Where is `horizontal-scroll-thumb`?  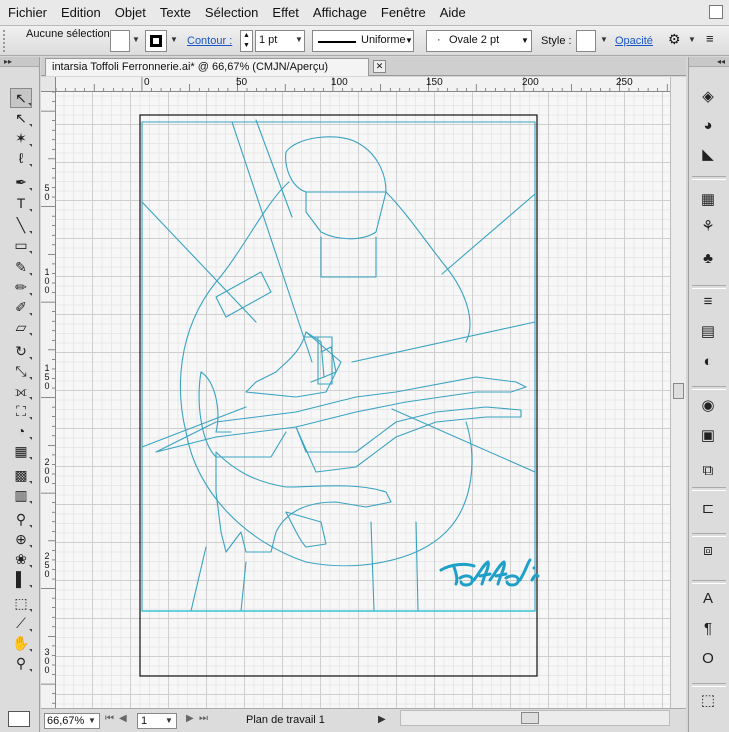
horizontal-scroll-thumb is located at coordinates (530, 718).